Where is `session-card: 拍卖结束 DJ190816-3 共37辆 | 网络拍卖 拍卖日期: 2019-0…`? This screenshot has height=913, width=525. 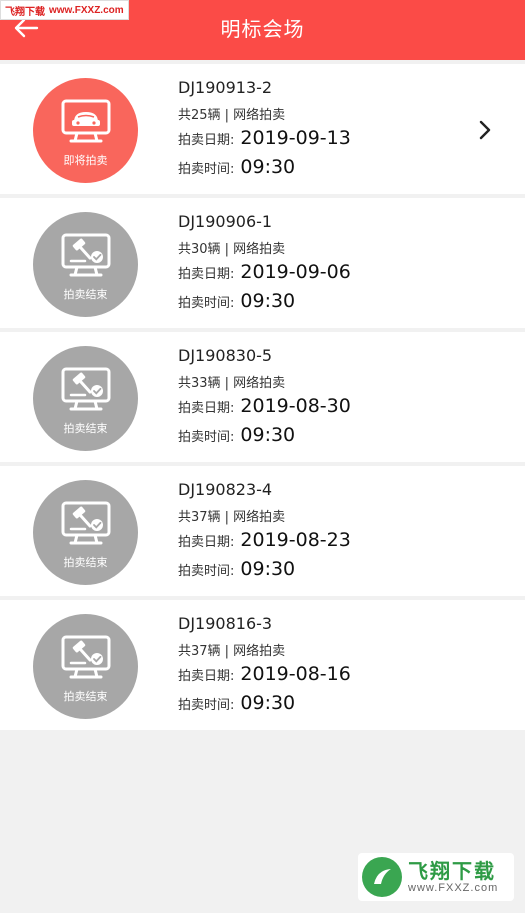 session-card: 拍卖结束 DJ190816-3 共37辆 | 网络拍卖 拍卖日期: 2019-0… is located at coordinates (262, 665).